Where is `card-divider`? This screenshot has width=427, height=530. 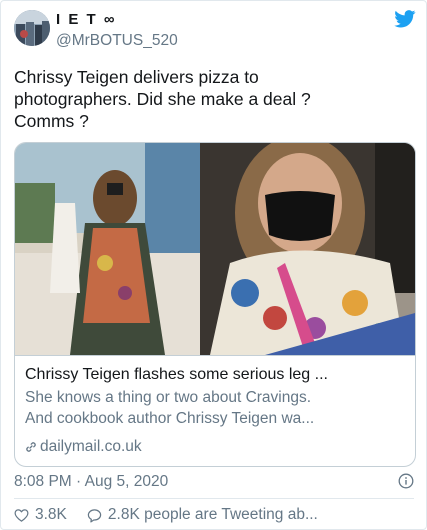 card-divider is located at coordinates (215, 355).